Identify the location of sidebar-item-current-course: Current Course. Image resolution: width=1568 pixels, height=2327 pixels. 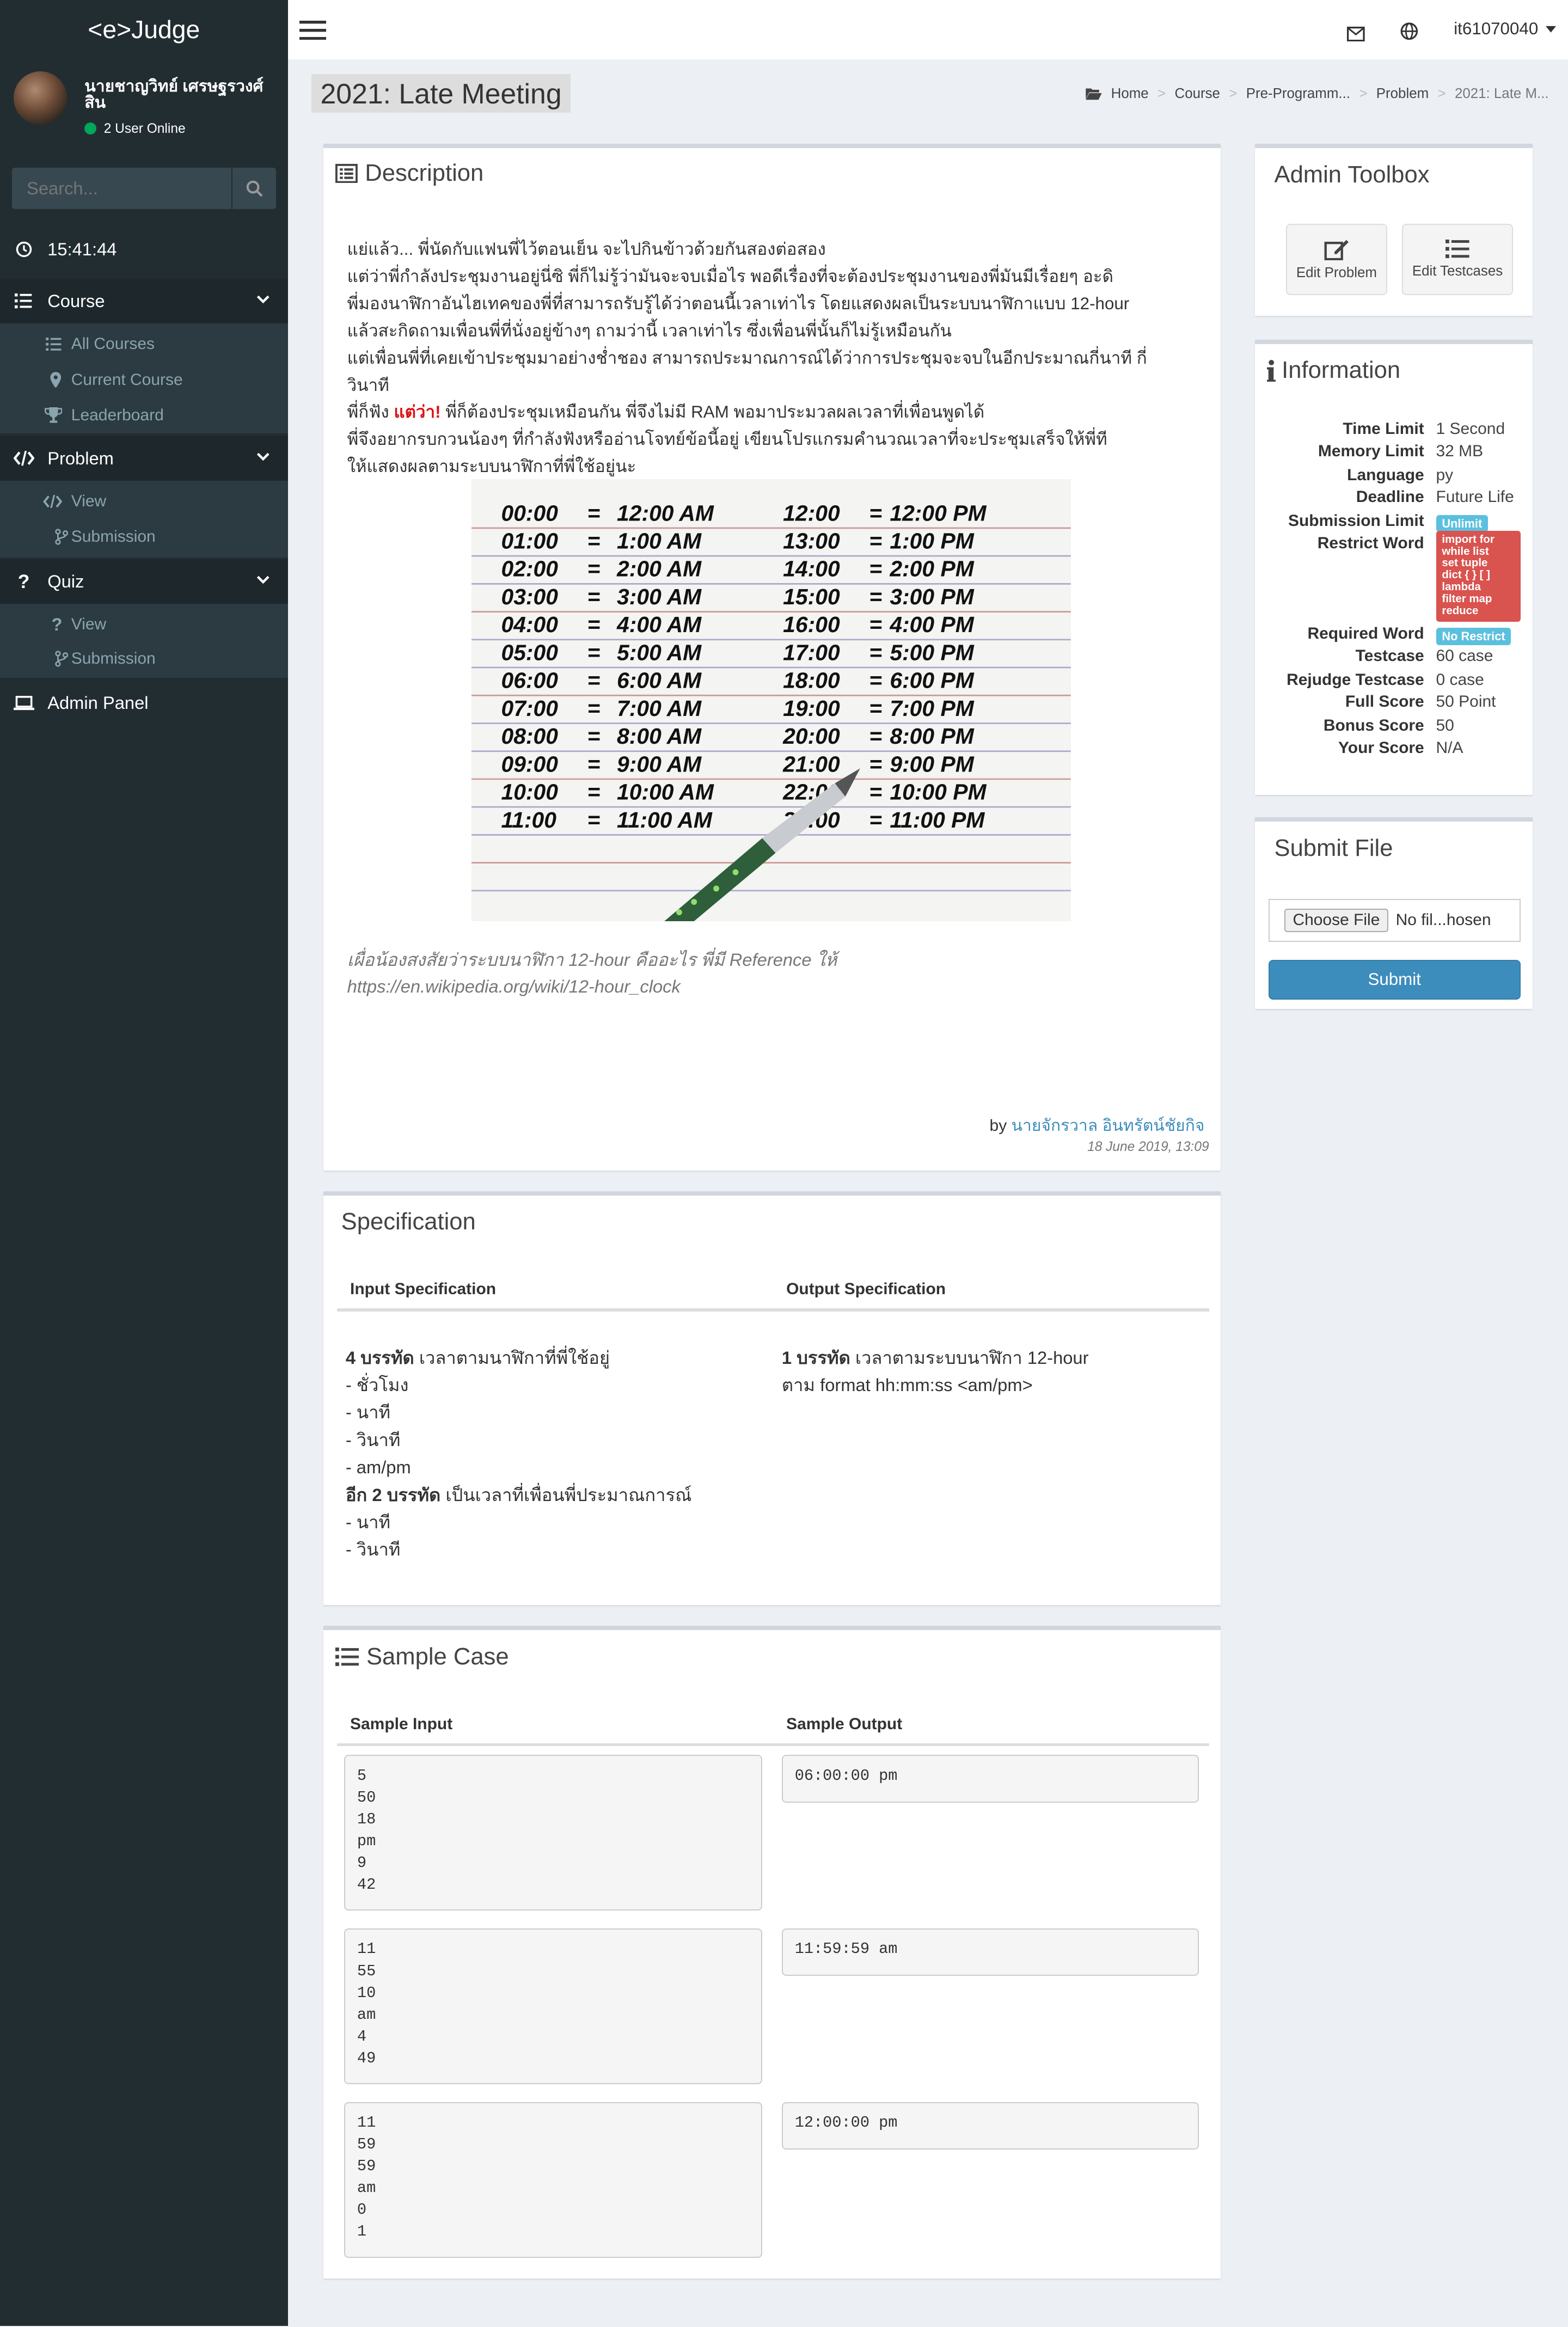
(144, 380).